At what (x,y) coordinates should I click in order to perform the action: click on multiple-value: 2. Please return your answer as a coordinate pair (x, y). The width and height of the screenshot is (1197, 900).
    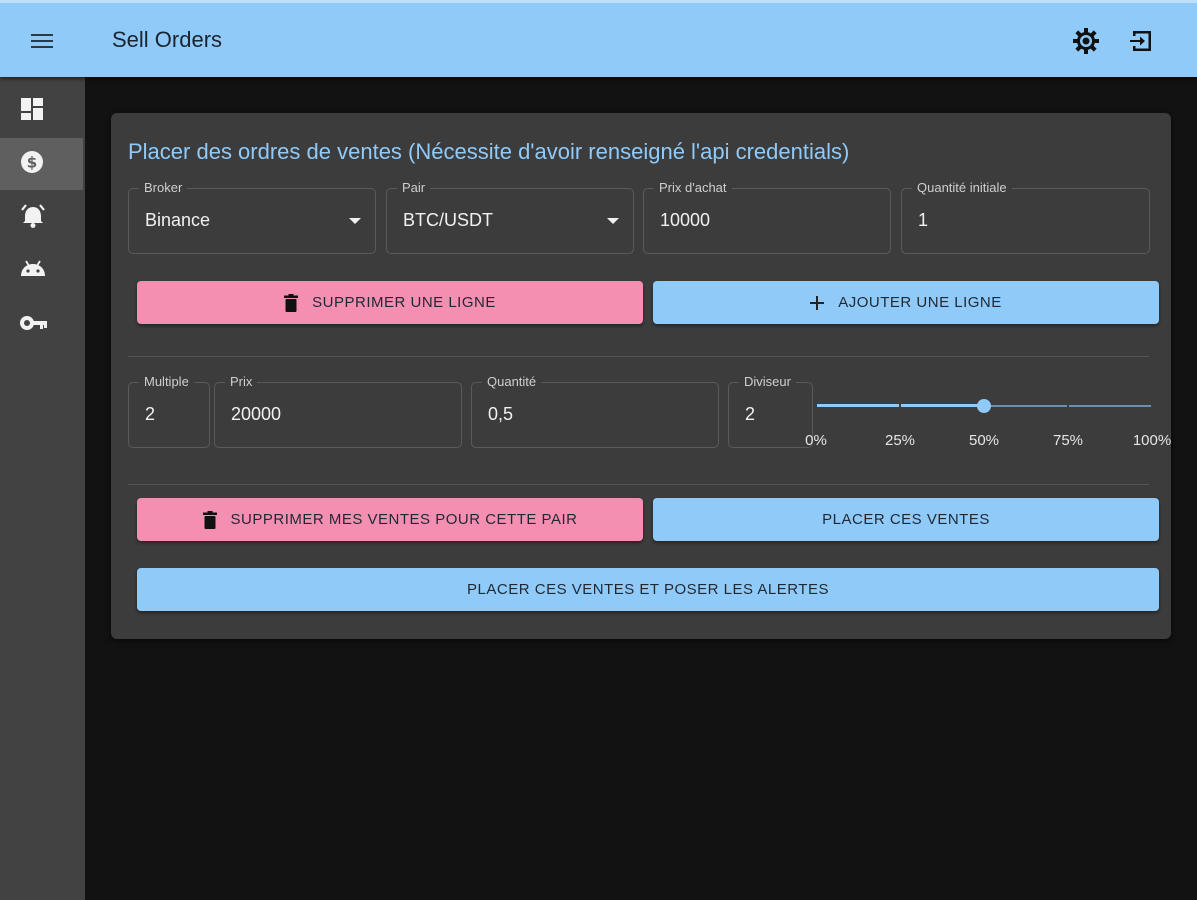
    Looking at the image, I should click on (150, 414).